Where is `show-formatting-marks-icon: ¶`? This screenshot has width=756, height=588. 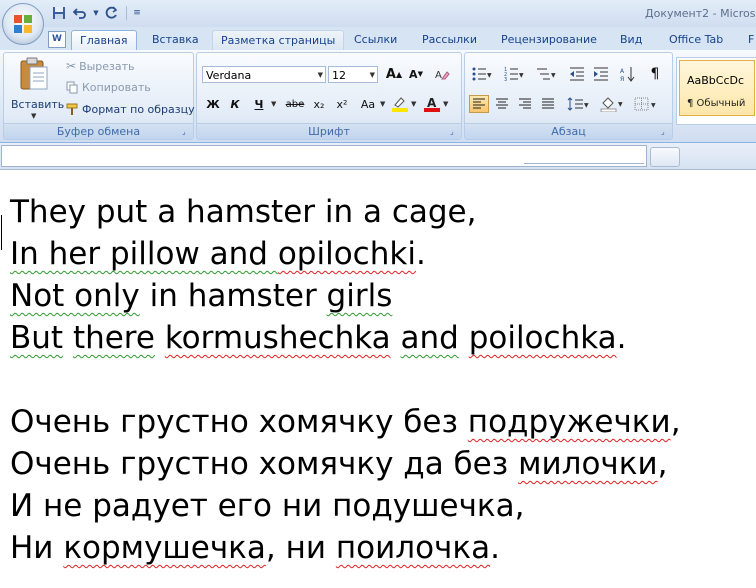 show-formatting-marks-icon: ¶ is located at coordinates (655, 74).